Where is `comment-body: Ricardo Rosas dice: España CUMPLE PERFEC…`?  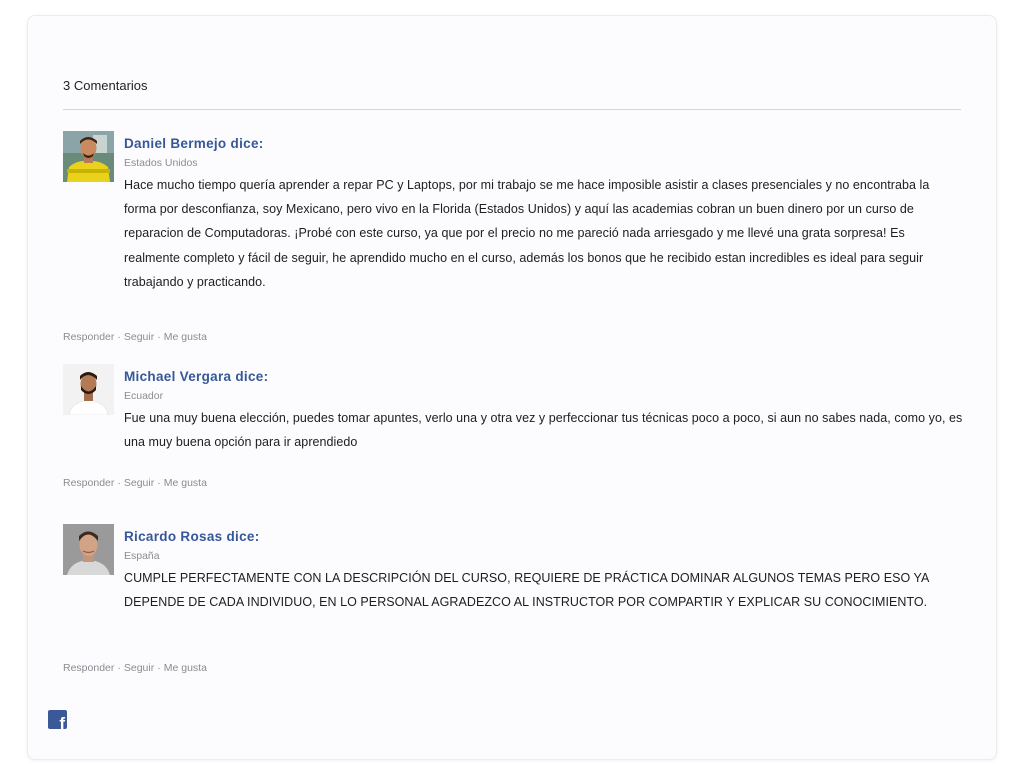
comment-body: Ricardo Rosas dice: España CUMPLE PERFEC… is located at coordinates (544, 569).